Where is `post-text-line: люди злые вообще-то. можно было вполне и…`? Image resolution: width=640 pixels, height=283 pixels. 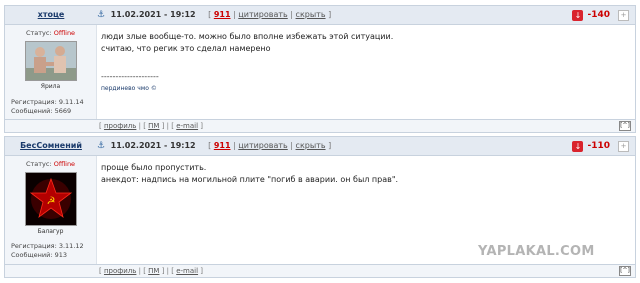 post-text-line: люди злые вообще-то. можно было вполне и… is located at coordinates (247, 36).